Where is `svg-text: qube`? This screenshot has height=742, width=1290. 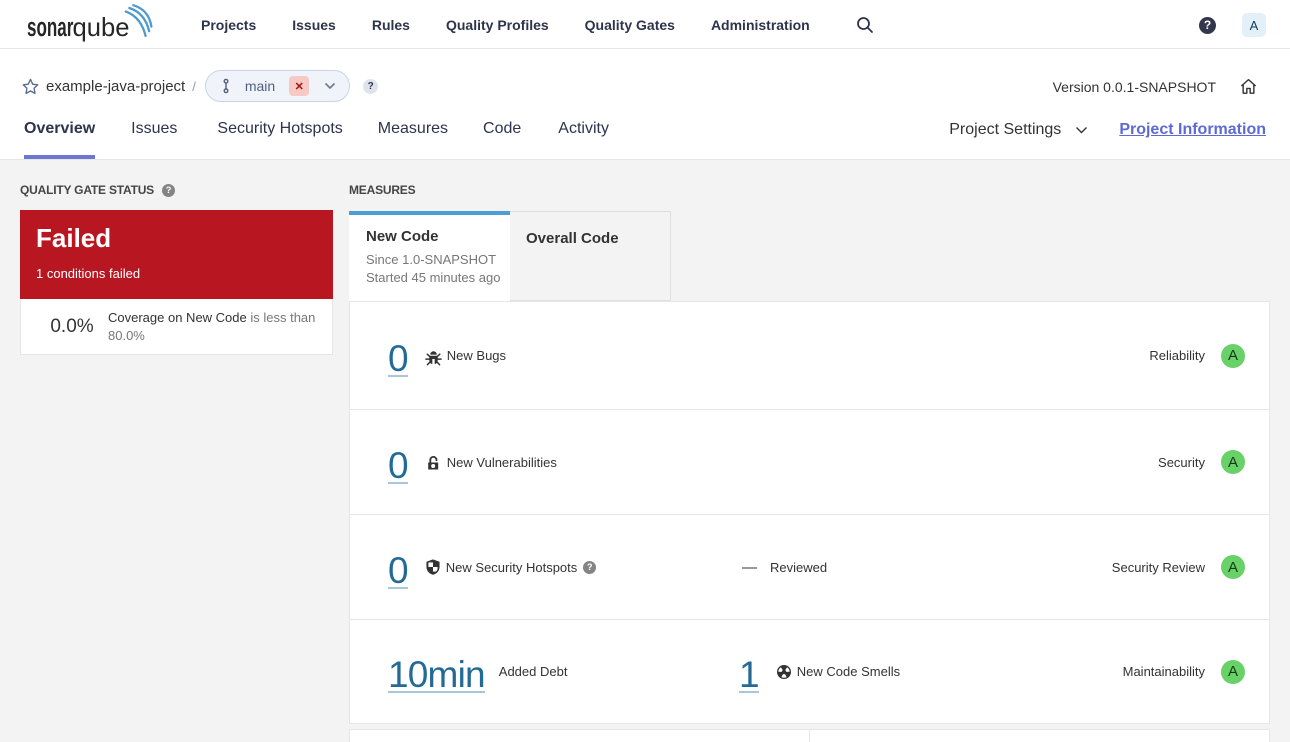
svg-text: qube is located at coordinates (101, 27).